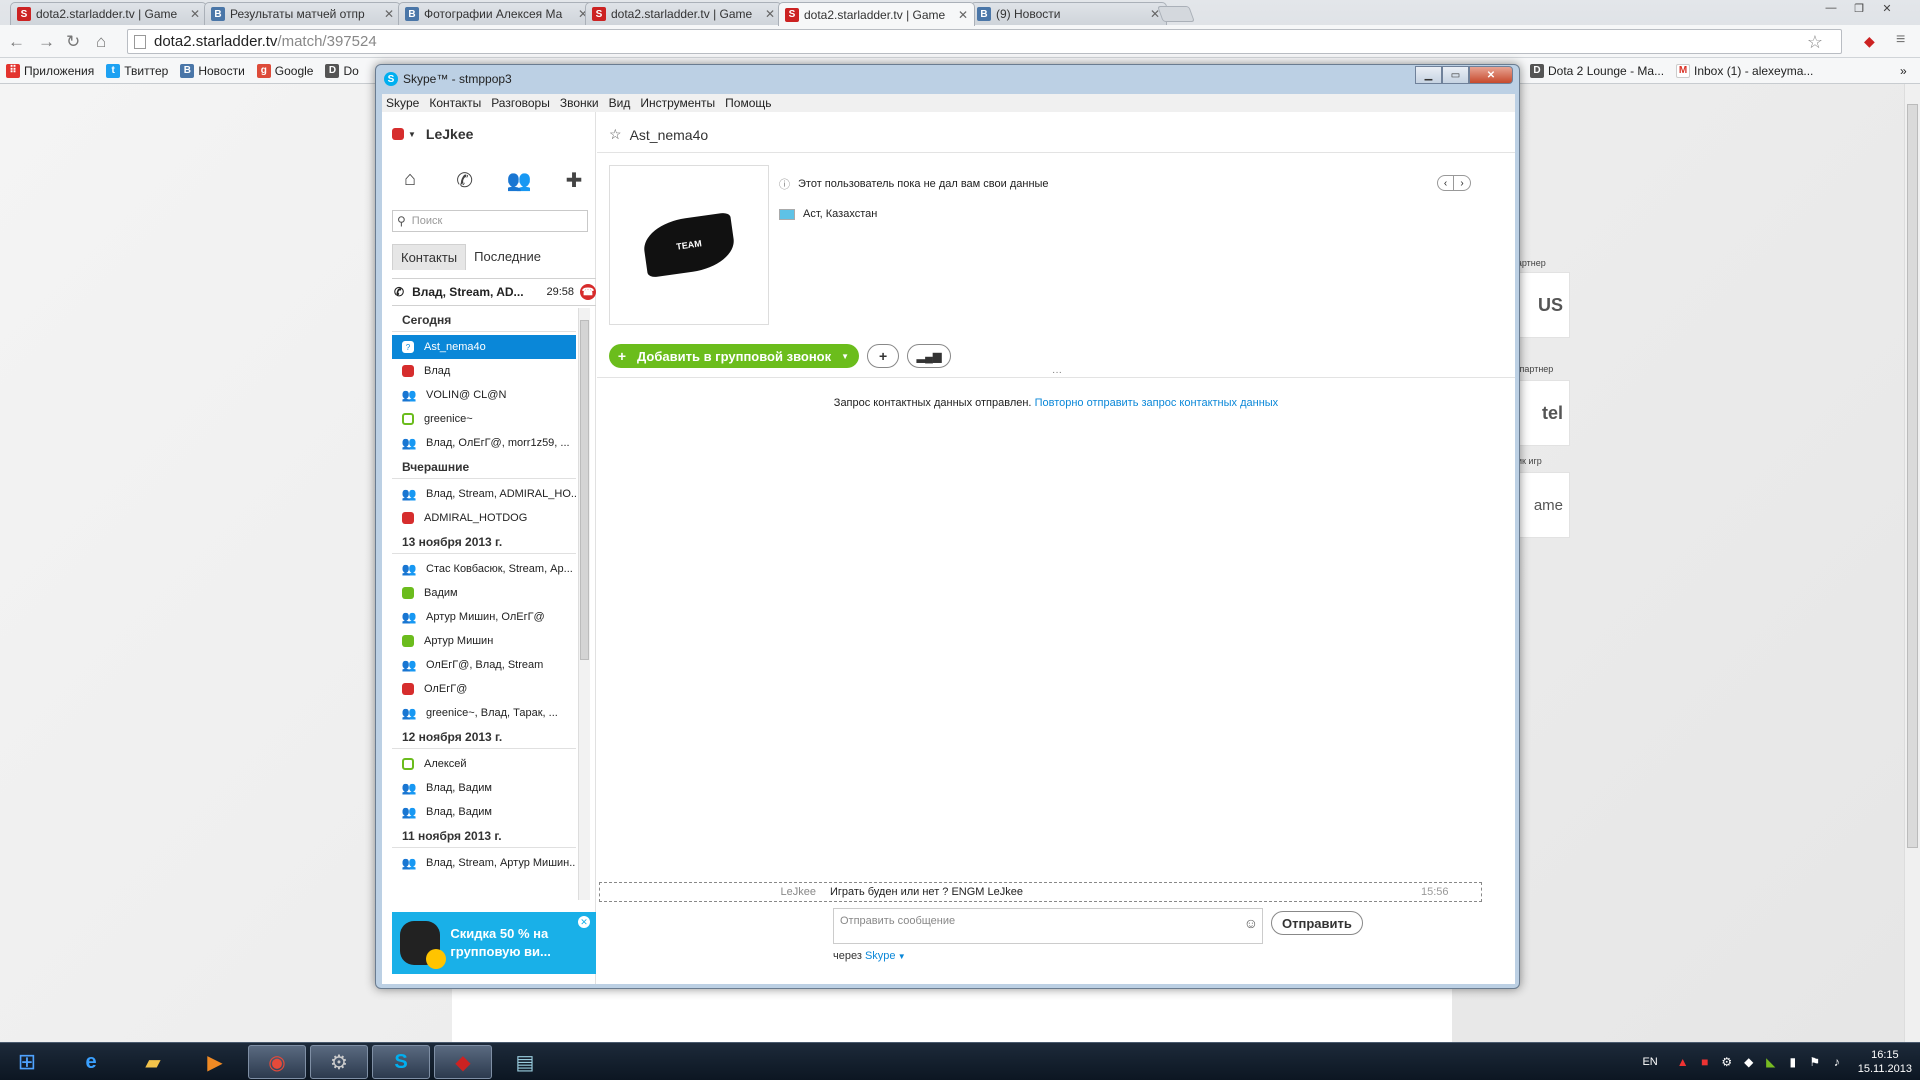 This screenshot has height=1080, width=1920. What do you see at coordinates (1815, 42) in the screenshot?
I see `bookmark-star-icon: ☆` at bounding box center [1815, 42].